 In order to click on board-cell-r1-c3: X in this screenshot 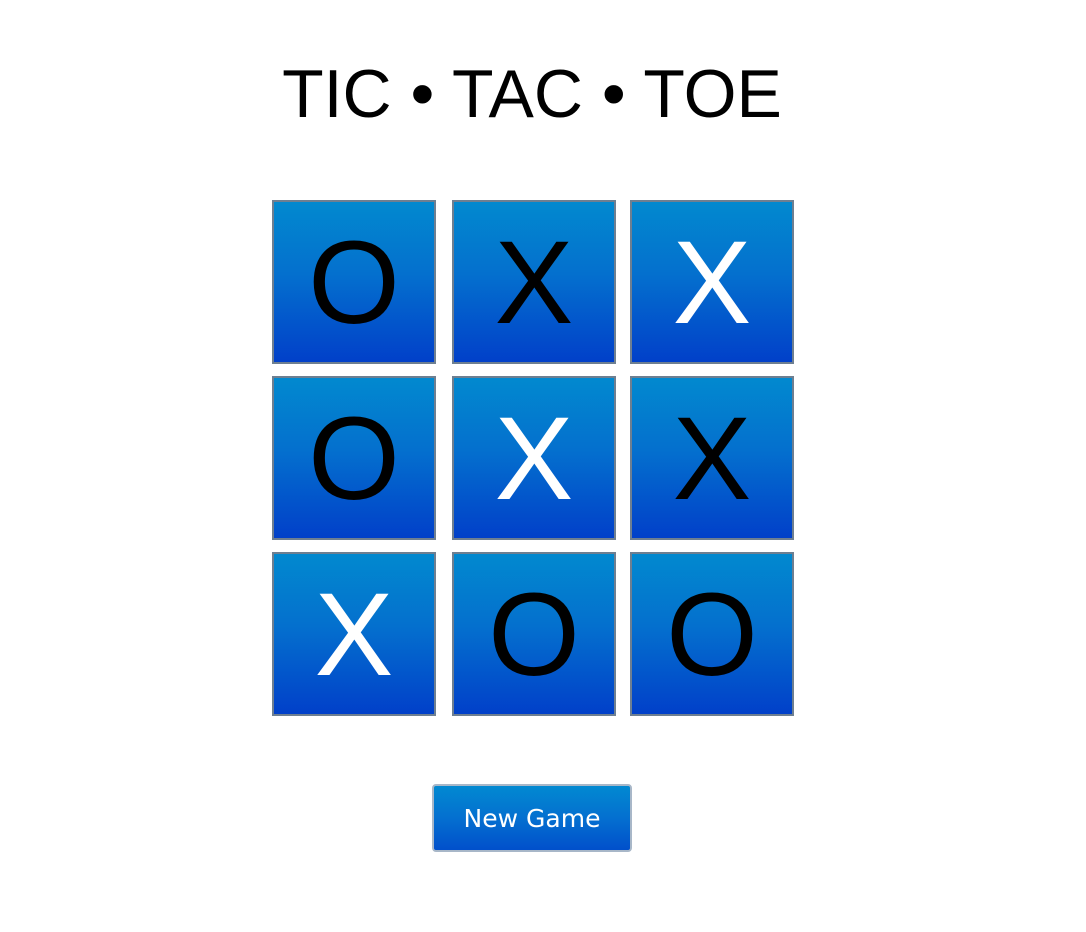, I will do `click(712, 282)`.